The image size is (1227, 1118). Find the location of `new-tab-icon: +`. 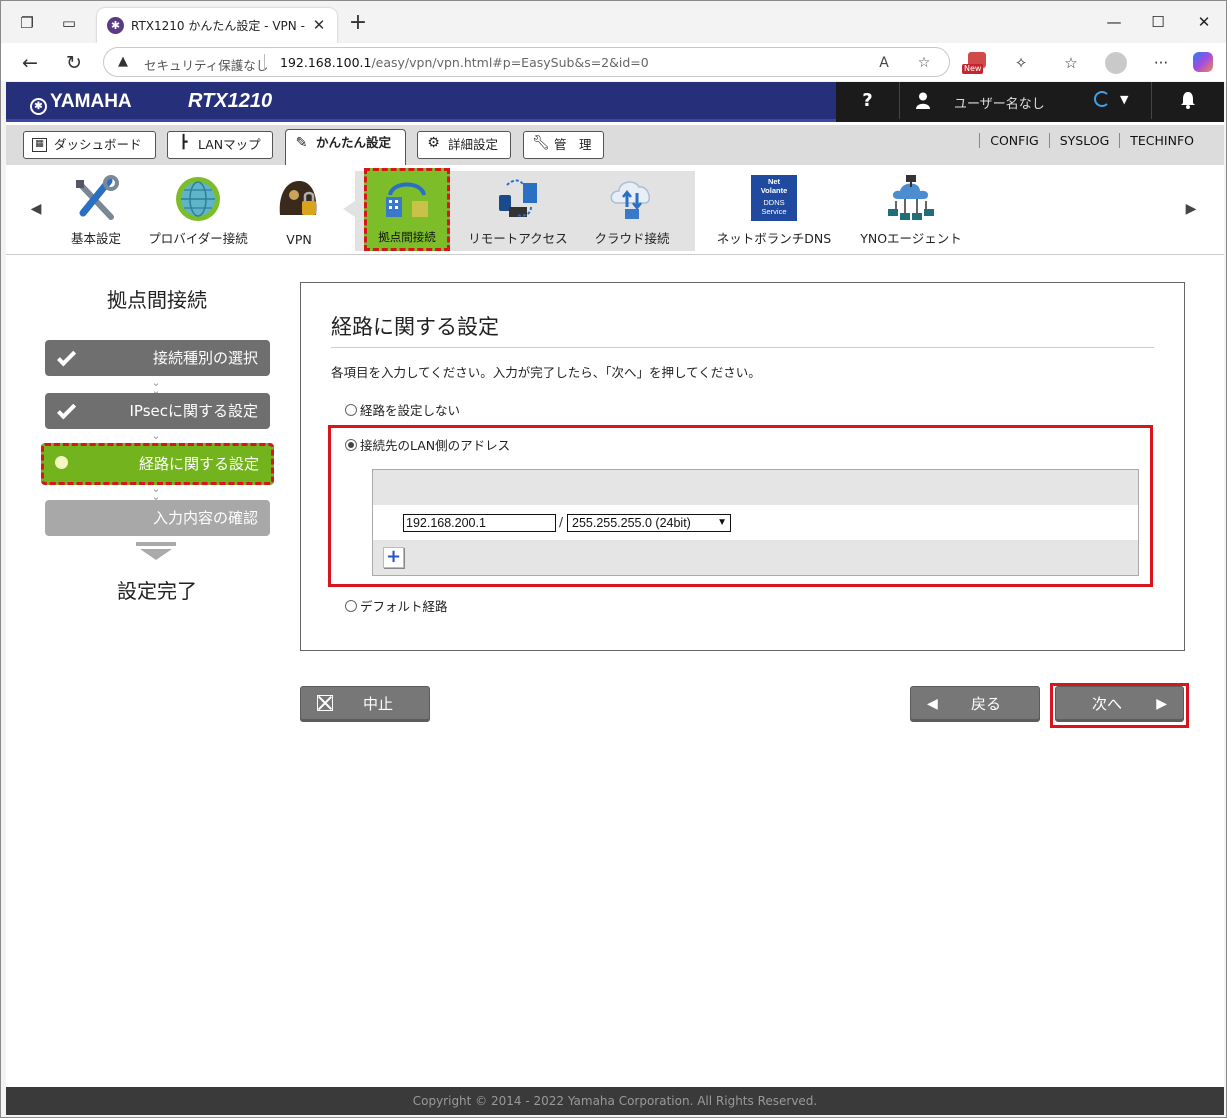

new-tab-icon: + is located at coordinates (358, 24).